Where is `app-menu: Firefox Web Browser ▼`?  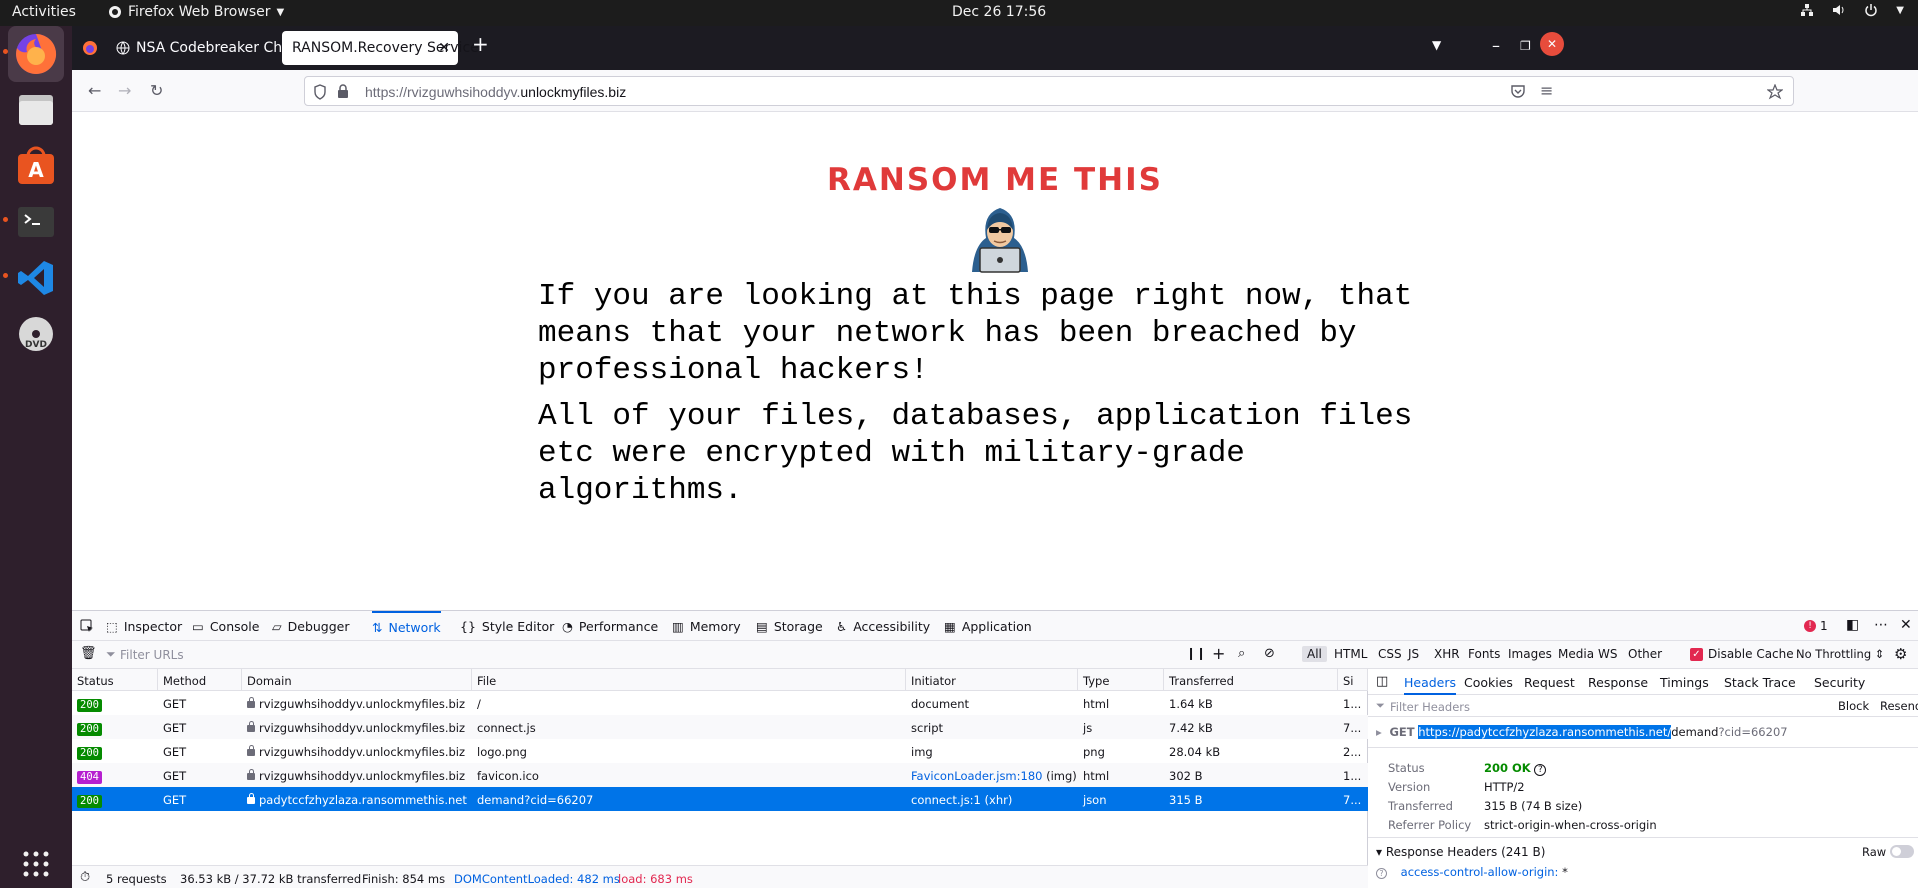 app-menu: Firefox Web Browser ▼ is located at coordinates (196, 12).